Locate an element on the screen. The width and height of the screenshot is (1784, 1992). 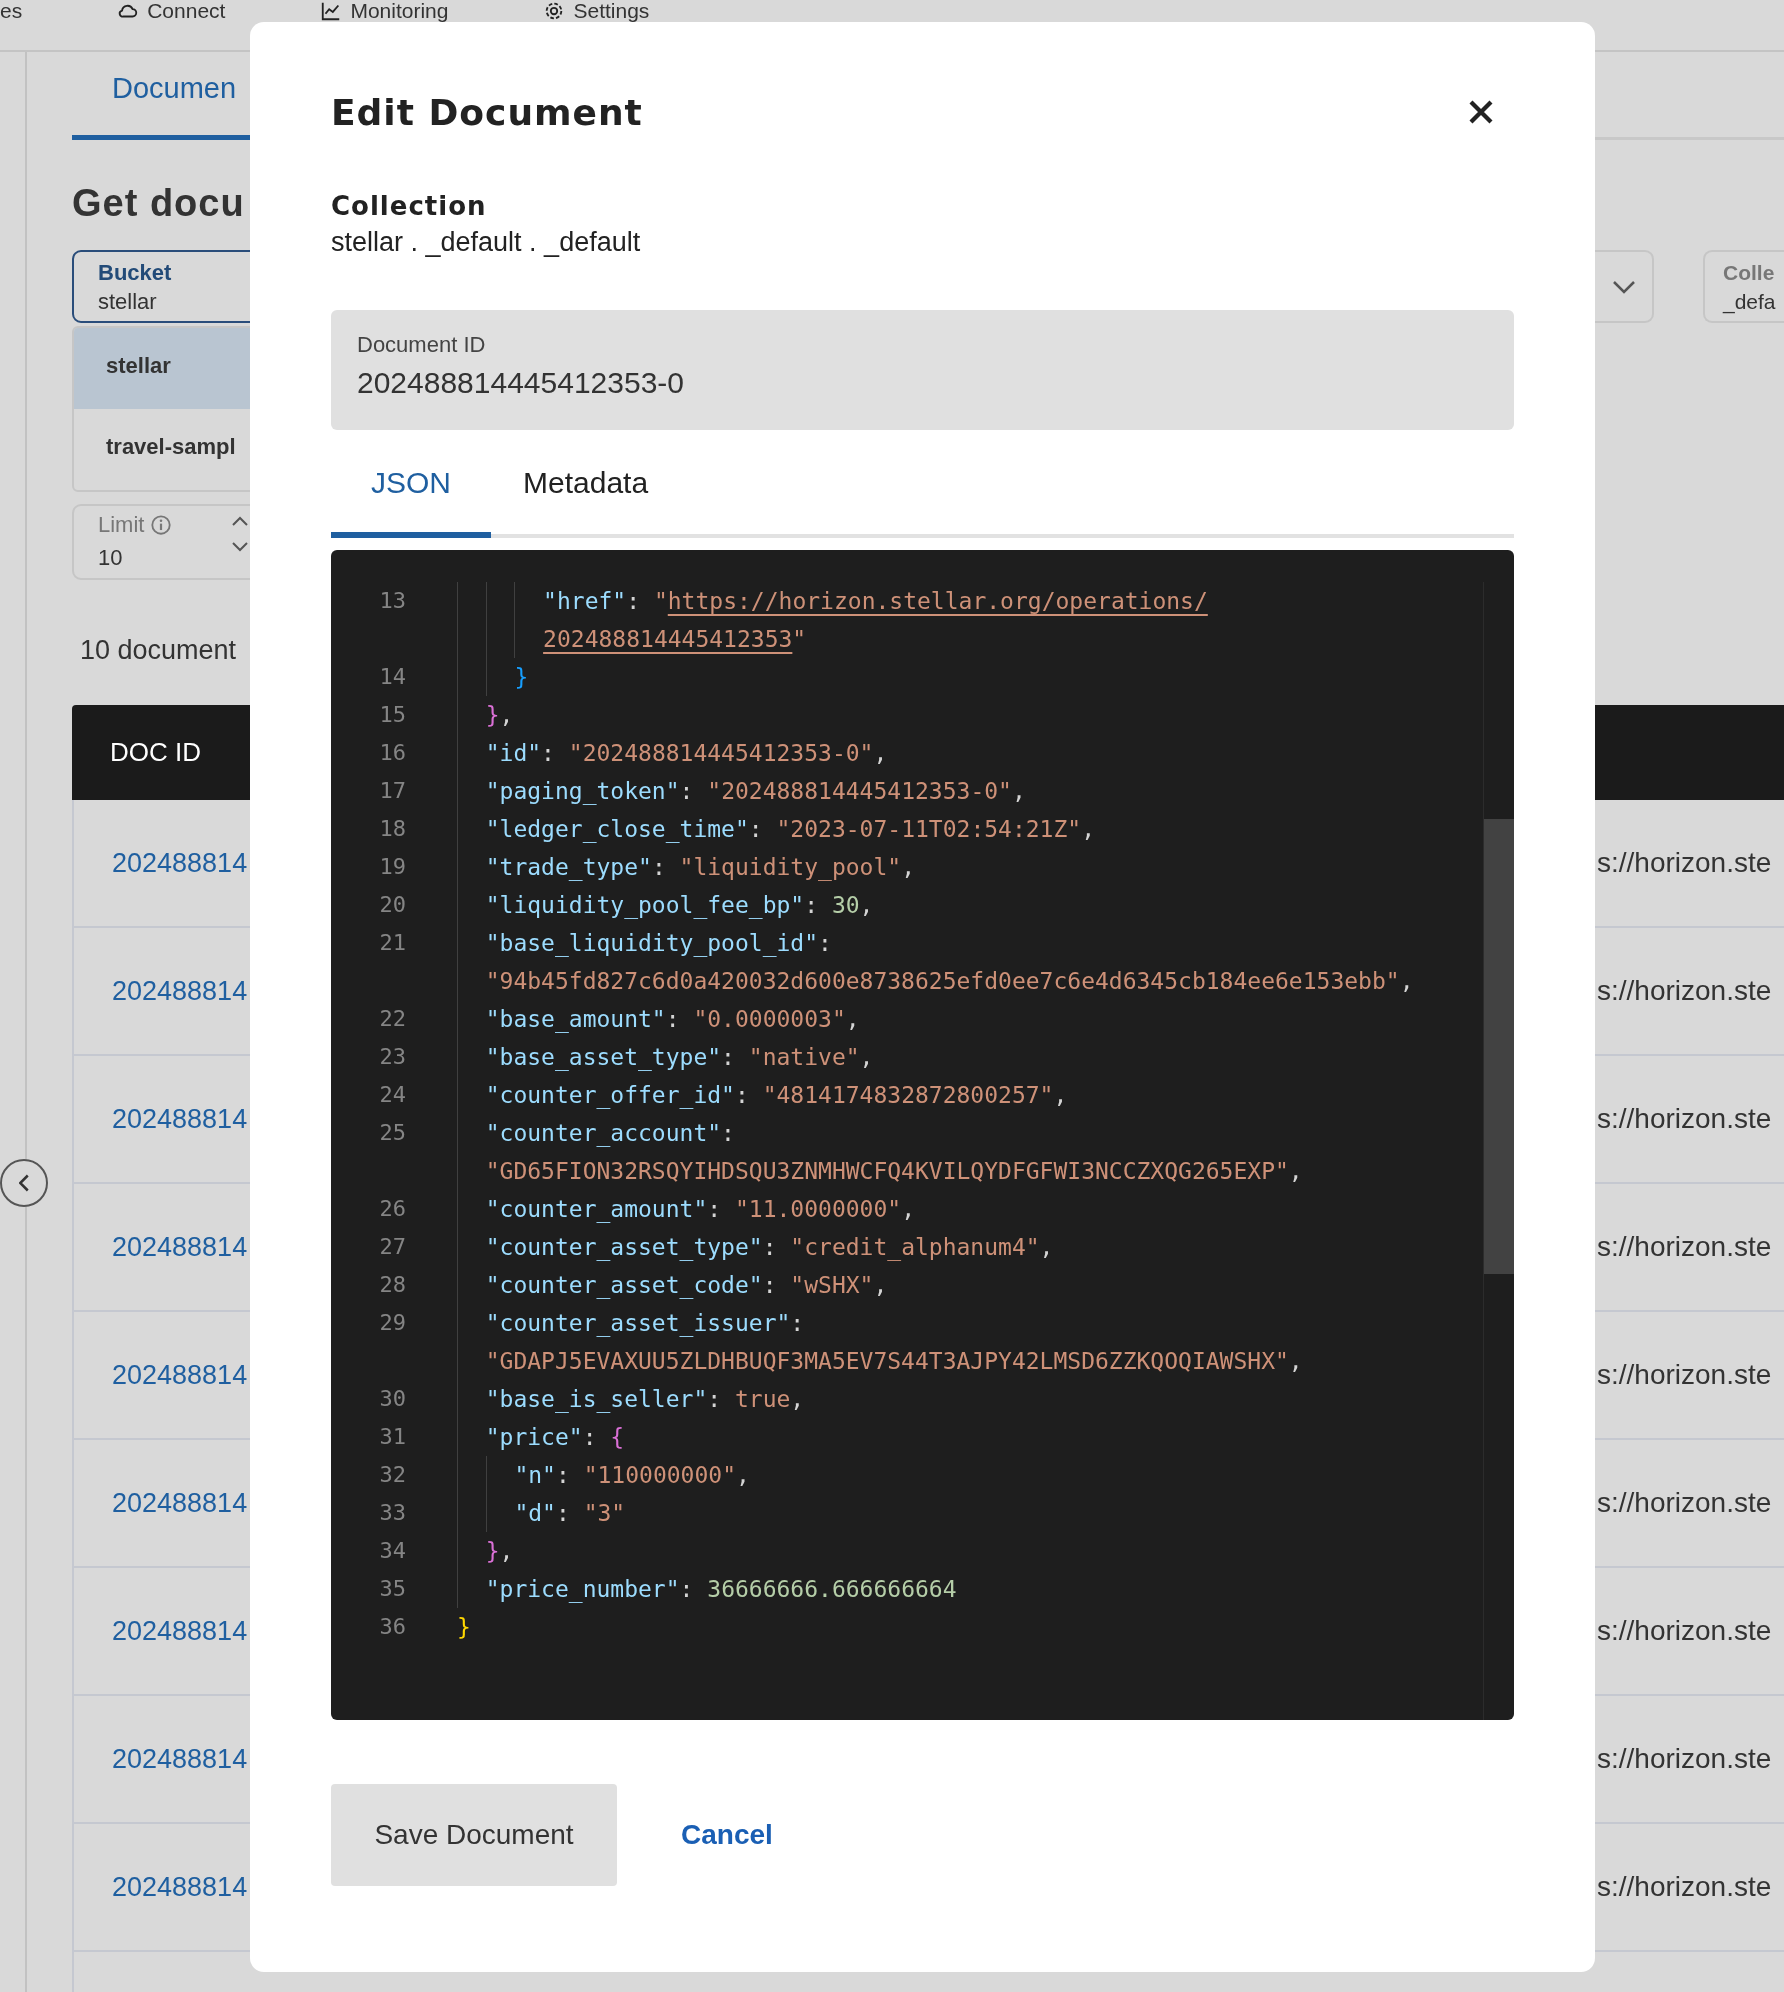
code-line: "94b45fd827c6d0a420032d600e8738625efd0ee7c6e4d6345cb184ee6e153ebb", is located at coordinates (949, 981).